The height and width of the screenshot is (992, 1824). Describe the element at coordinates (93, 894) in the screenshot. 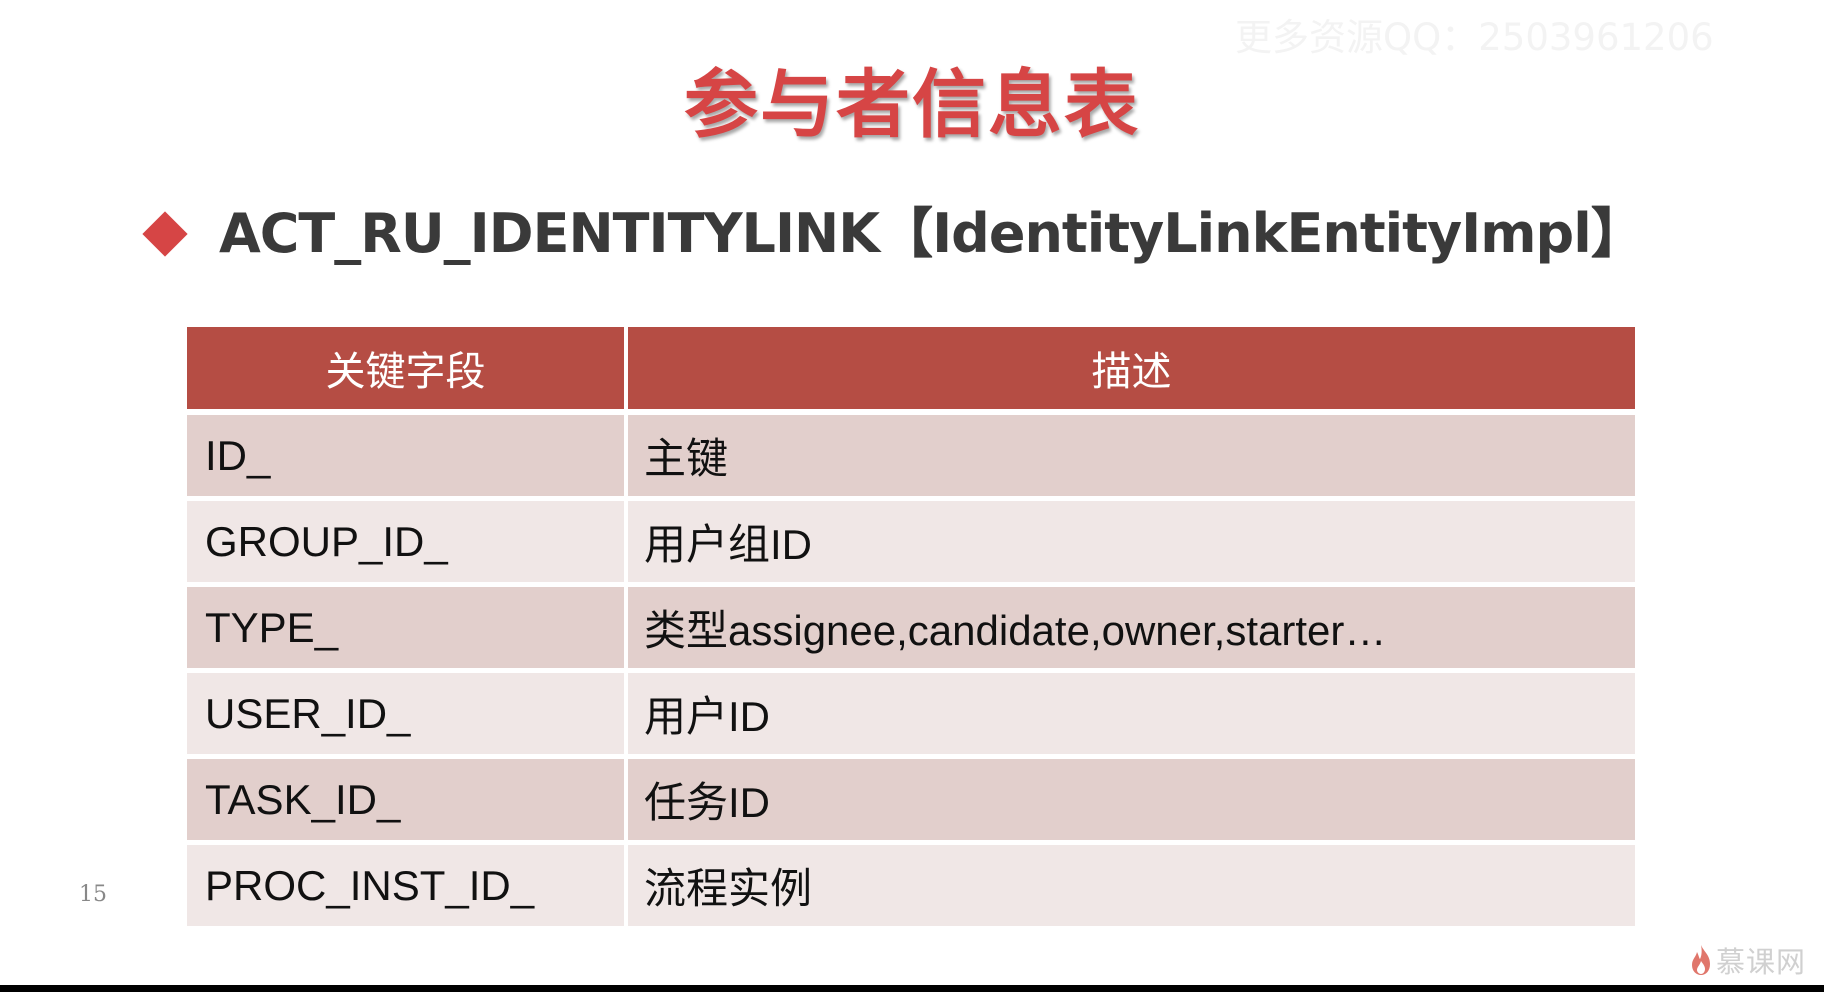

I see `page-number: 15` at that location.